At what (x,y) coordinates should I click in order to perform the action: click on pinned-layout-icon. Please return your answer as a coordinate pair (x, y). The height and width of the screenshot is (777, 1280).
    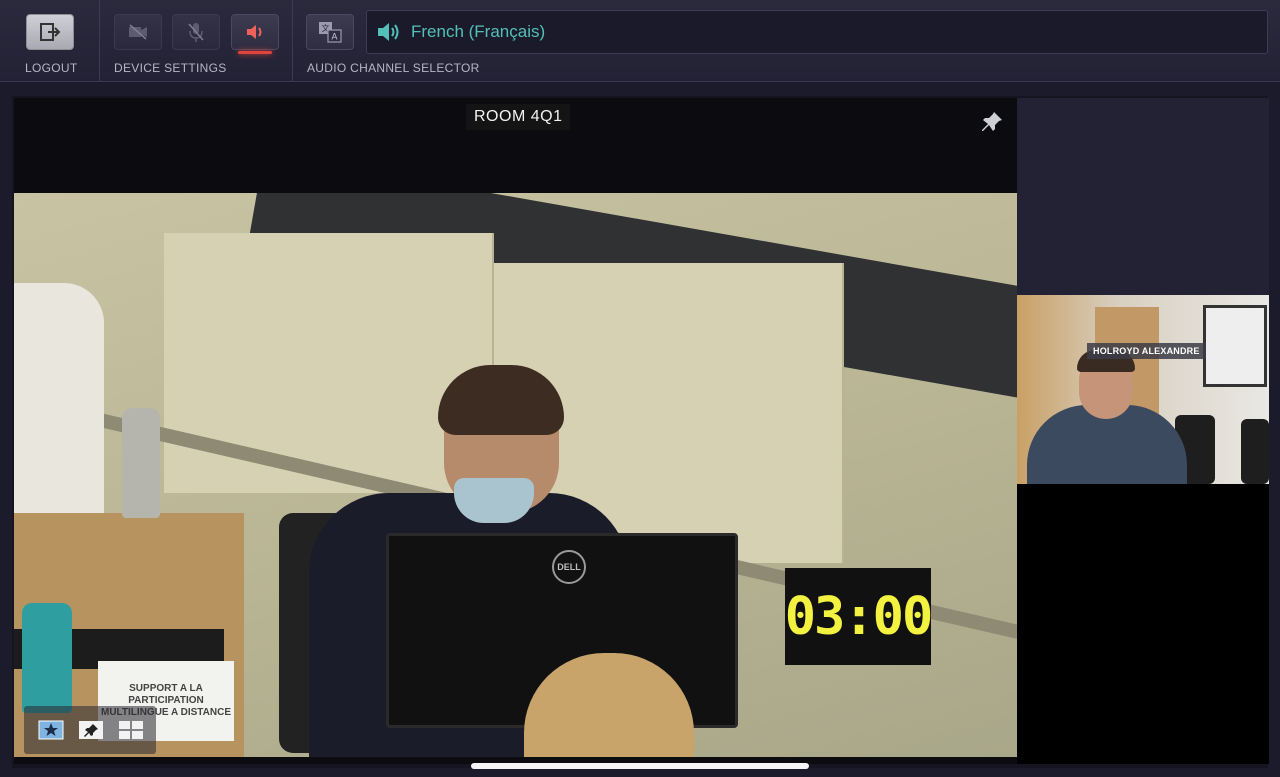
    Looking at the image, I should click on (91, 730).